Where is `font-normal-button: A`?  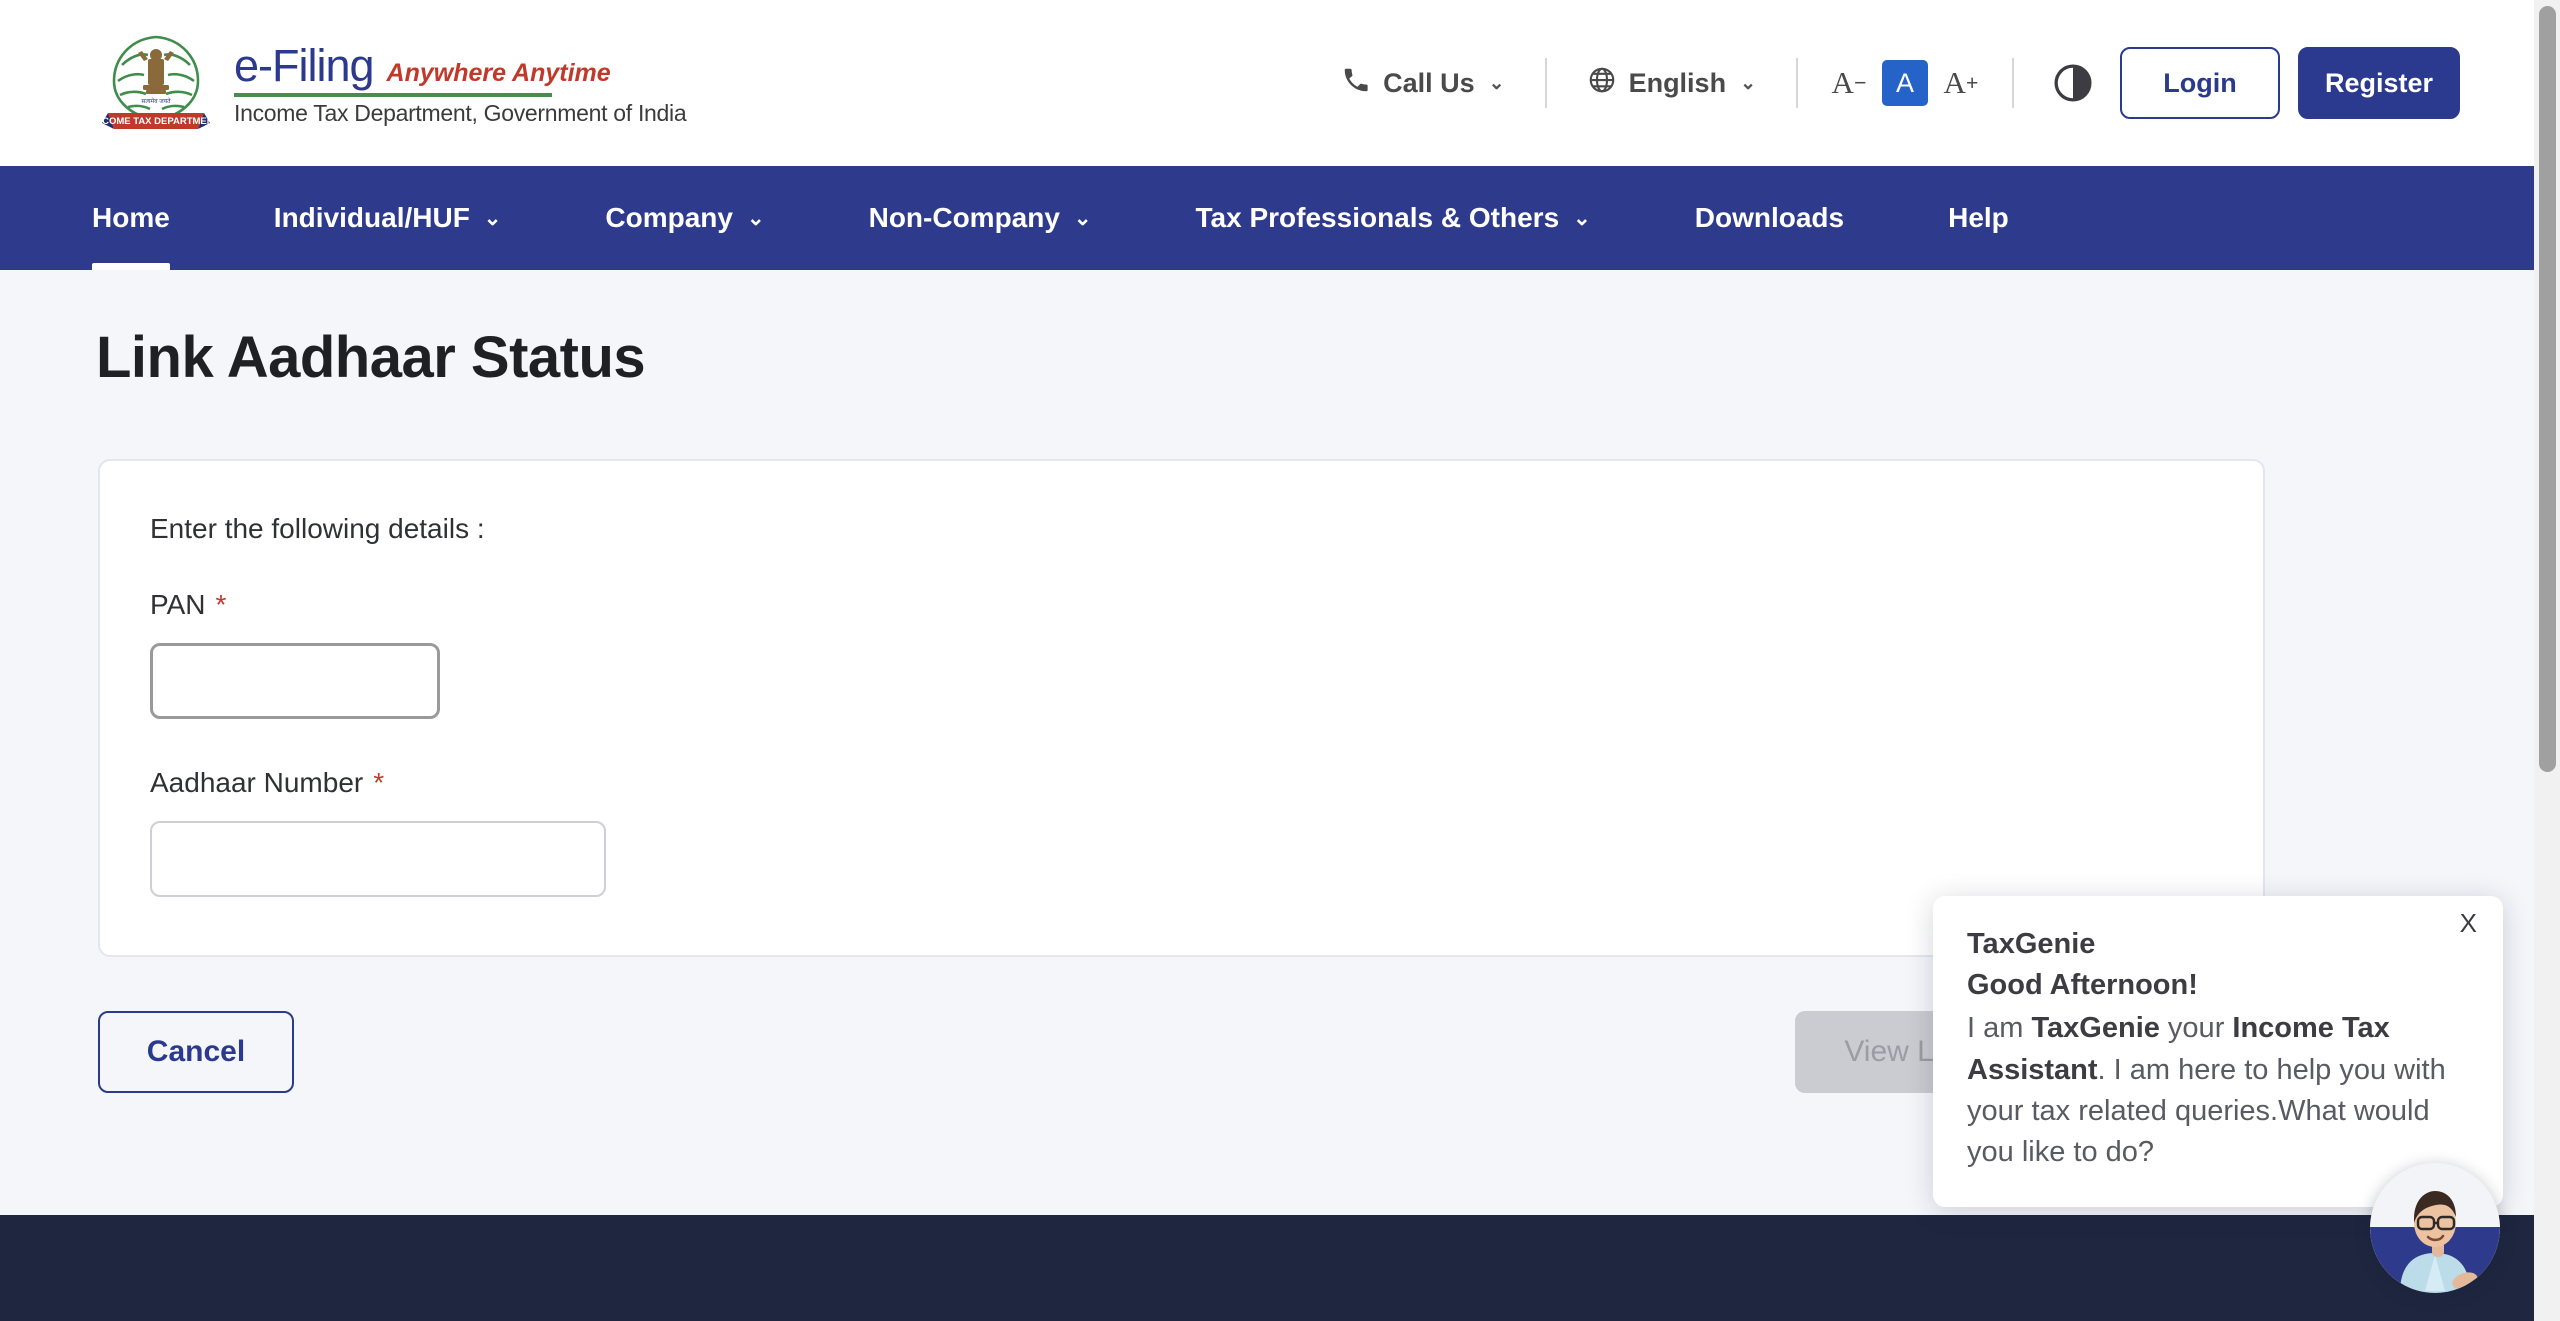 font-normal-button: A is located at coordinates (1905, 83).